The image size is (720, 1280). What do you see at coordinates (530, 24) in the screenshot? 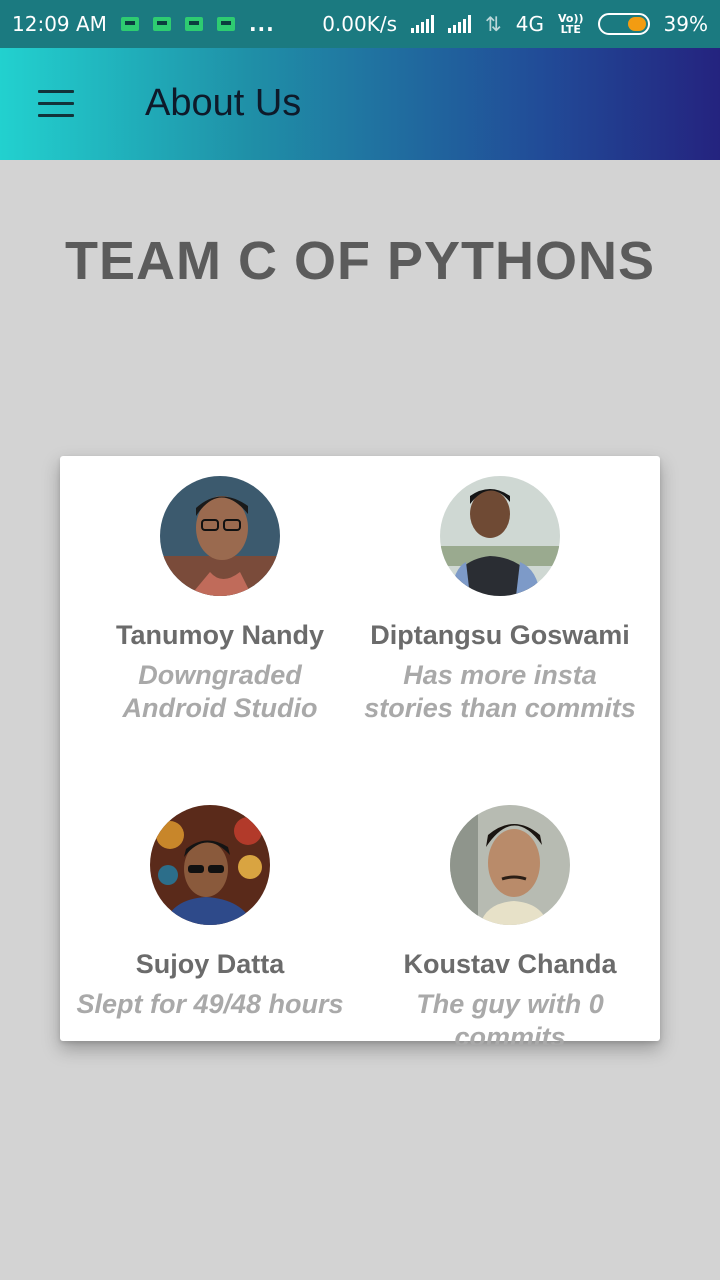
I see `network-type: 4G` at bounding box center [530, 24].